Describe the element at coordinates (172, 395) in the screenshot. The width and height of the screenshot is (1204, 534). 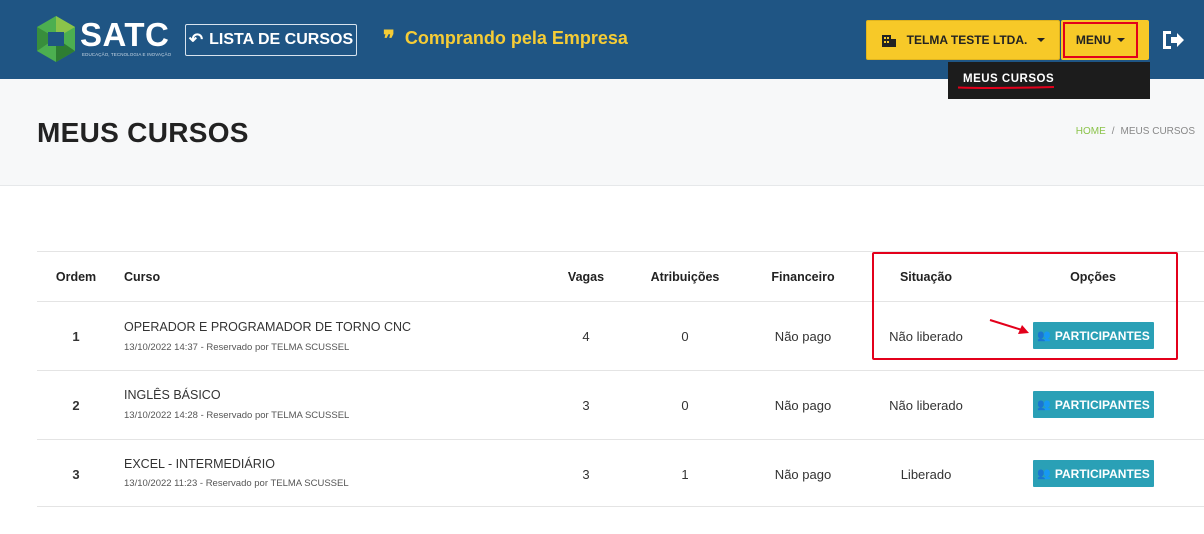
I see `row-course-name: INGLÊS BÁSICO` at that location.